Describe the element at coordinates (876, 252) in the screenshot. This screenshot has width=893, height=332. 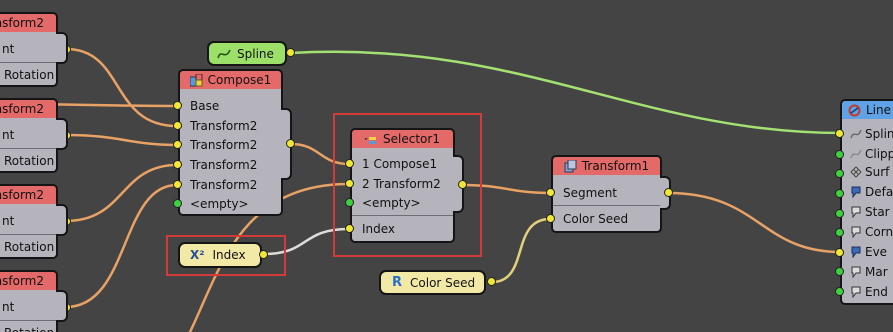
I see `line-input-label: Eve` at that location.